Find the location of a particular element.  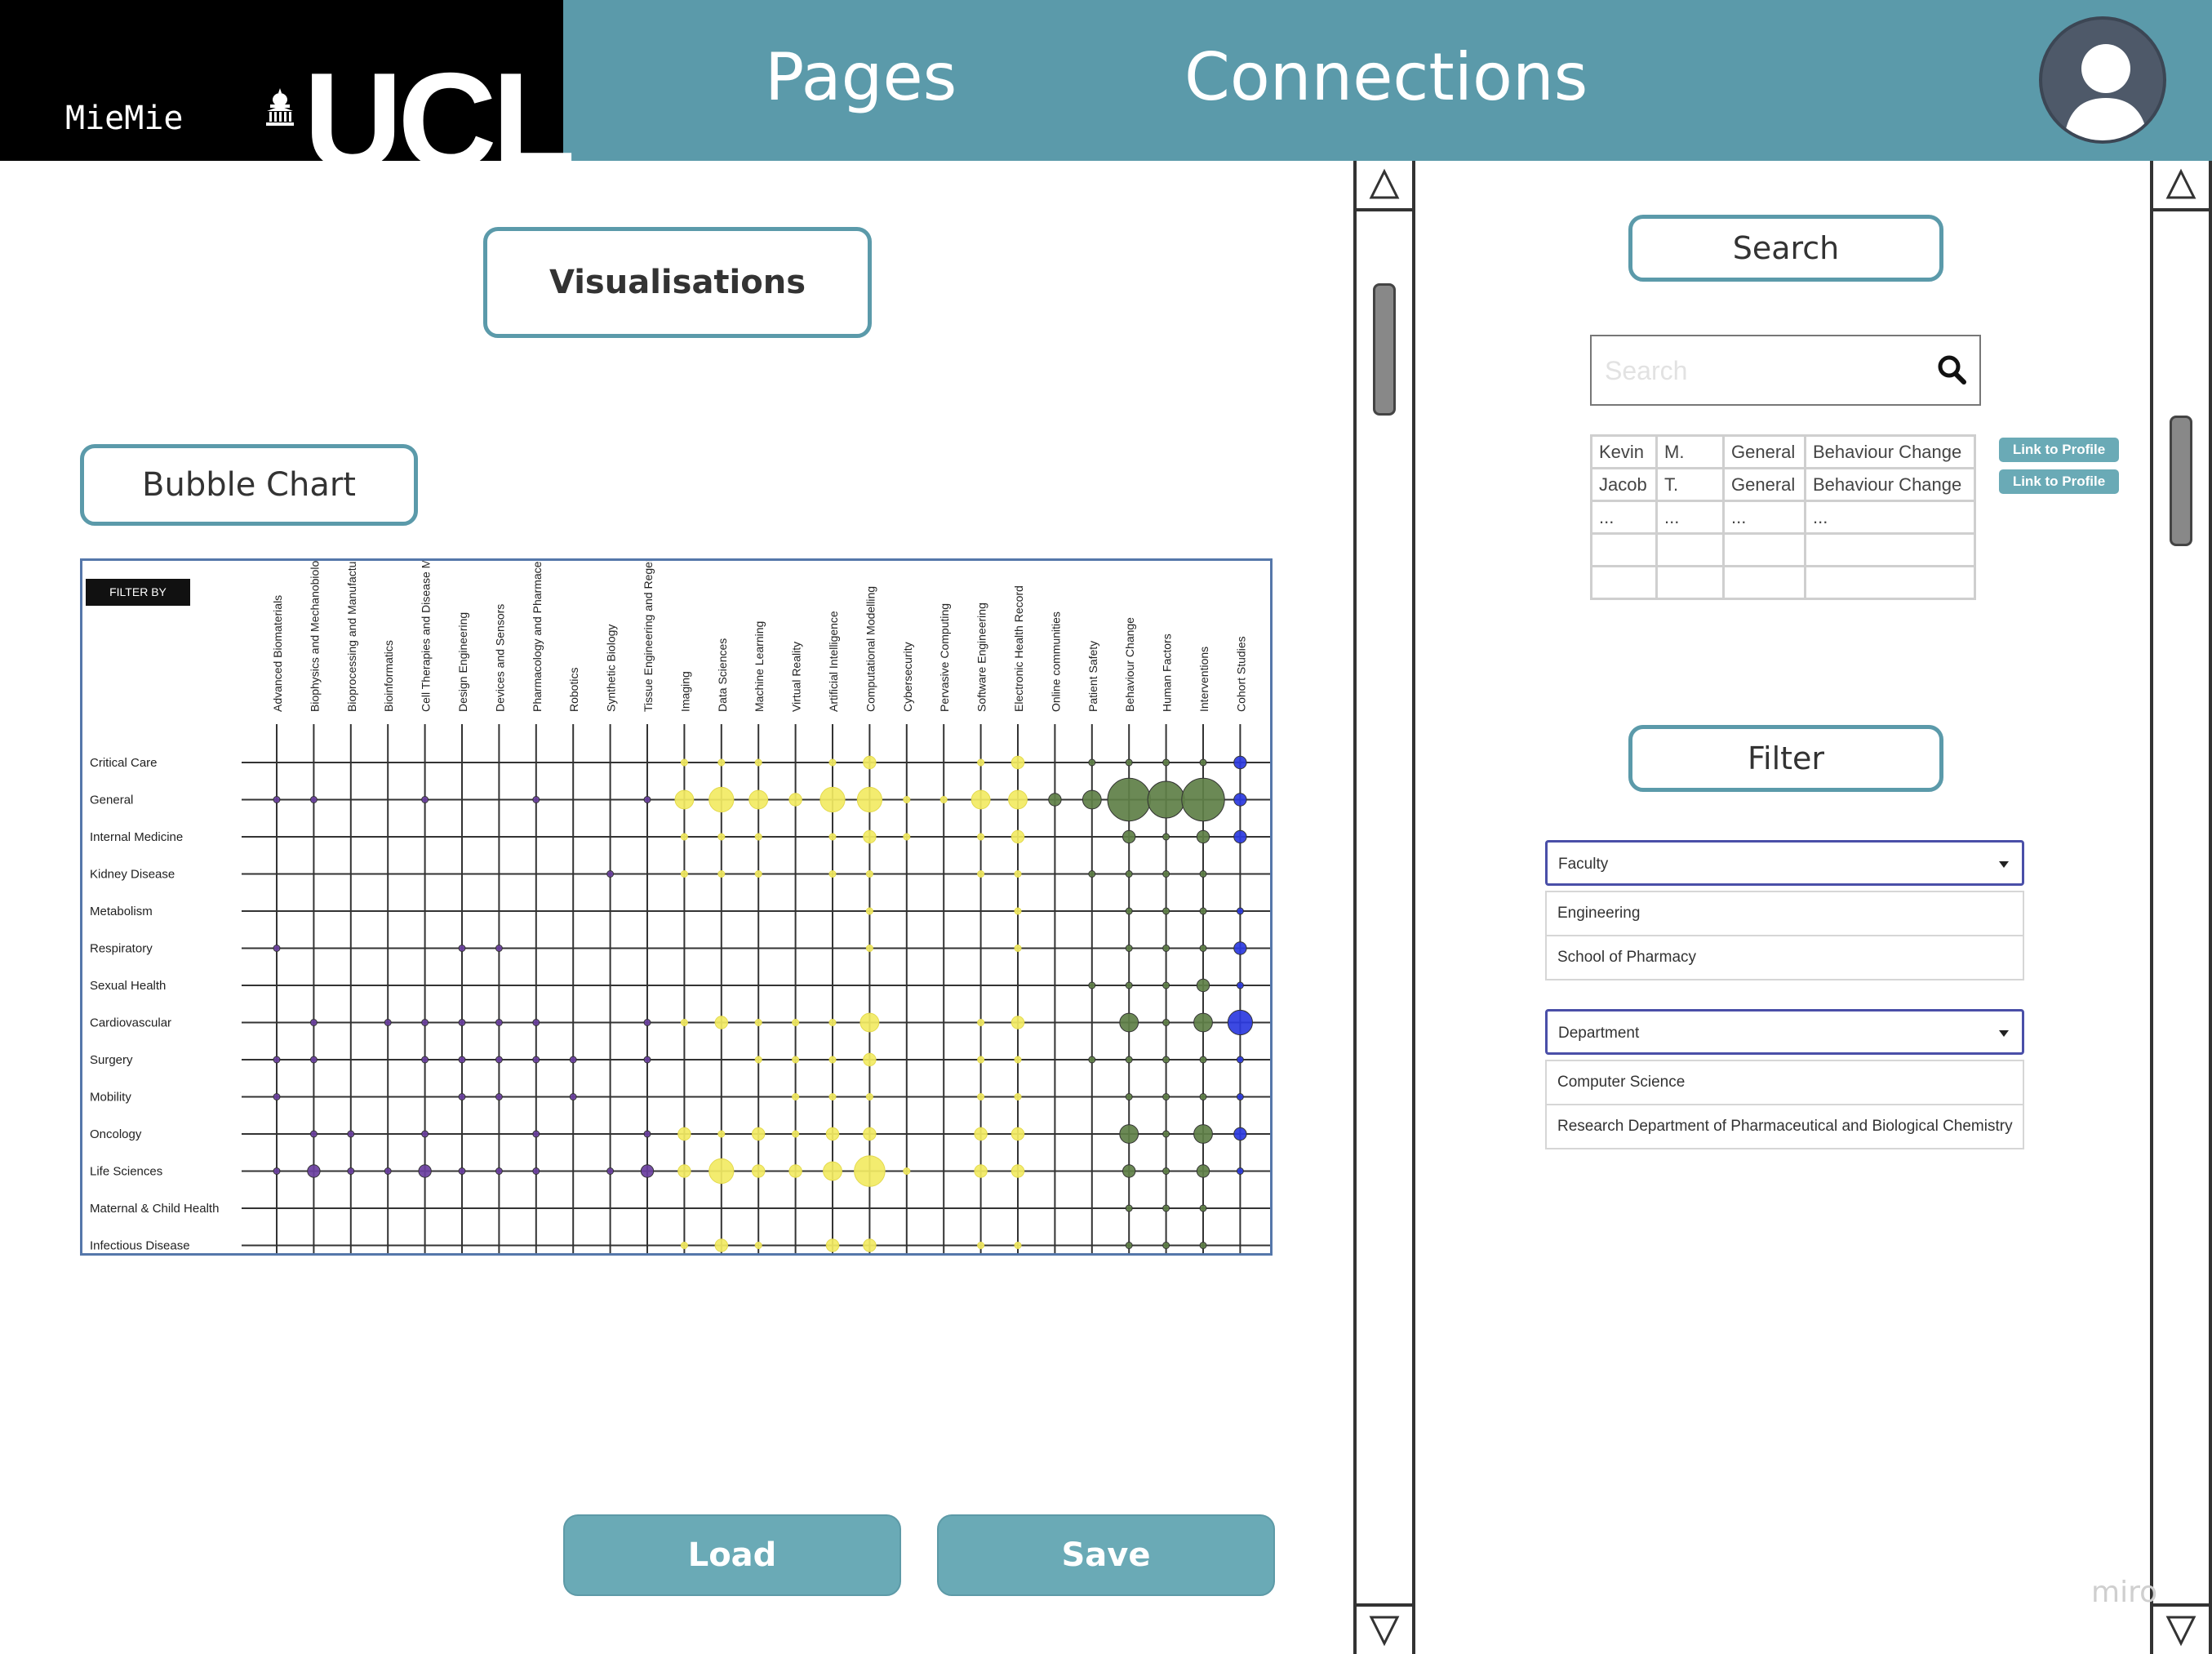

search-input is located at coordinates (1768, 371).